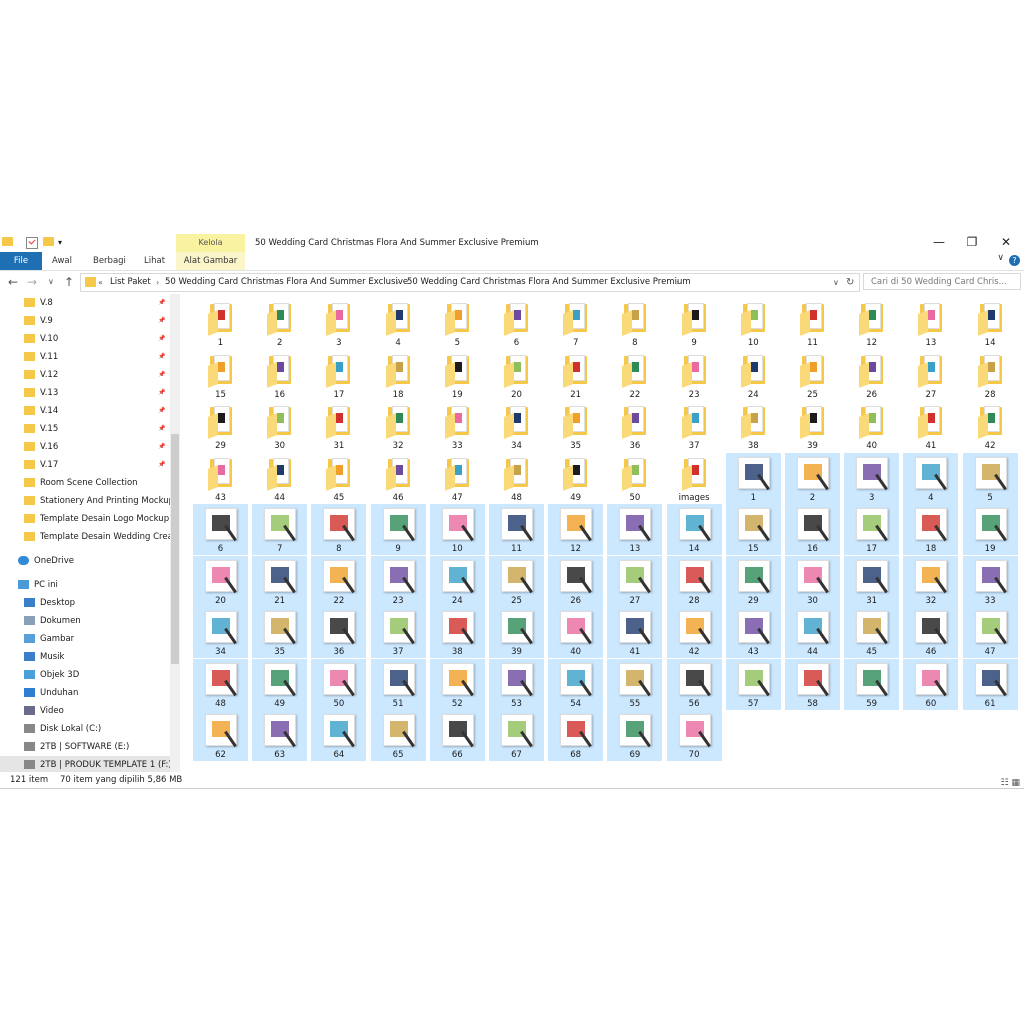 The height and width of the screenshot is (1024, 1024). Describe the element at coordinates (930, 323) in the screenshot. I see `folder-item: 13` at that location.